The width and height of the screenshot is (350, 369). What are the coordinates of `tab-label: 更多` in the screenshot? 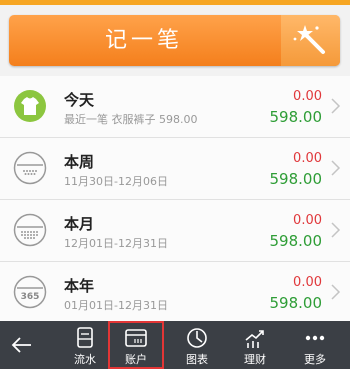 It's located at (315, 359).